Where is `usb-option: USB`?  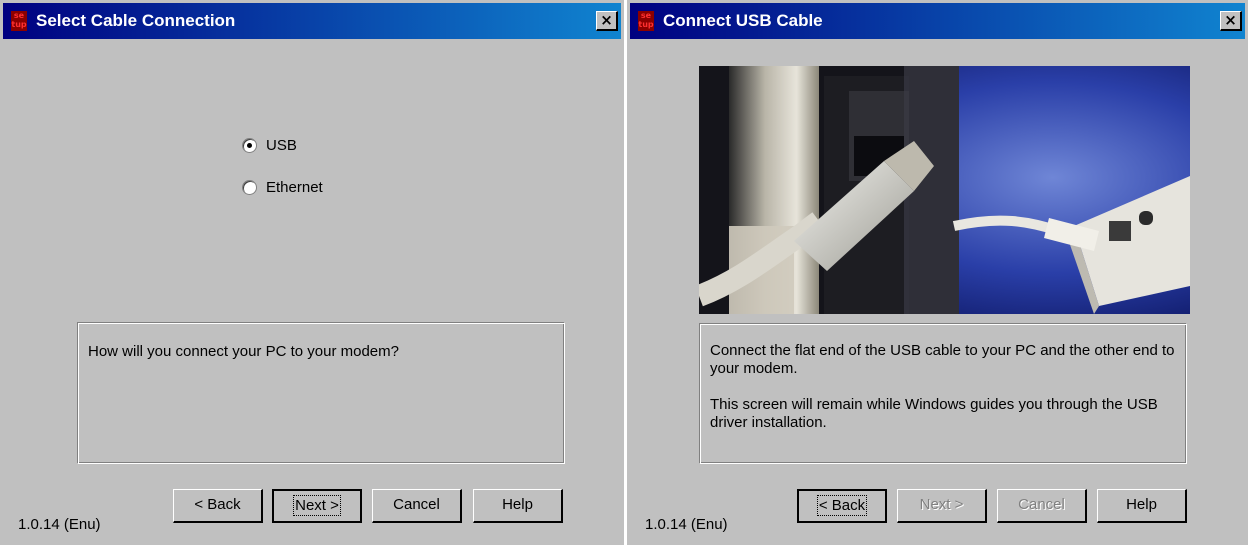
usb-option: USB is located at coordinates (269, 145).